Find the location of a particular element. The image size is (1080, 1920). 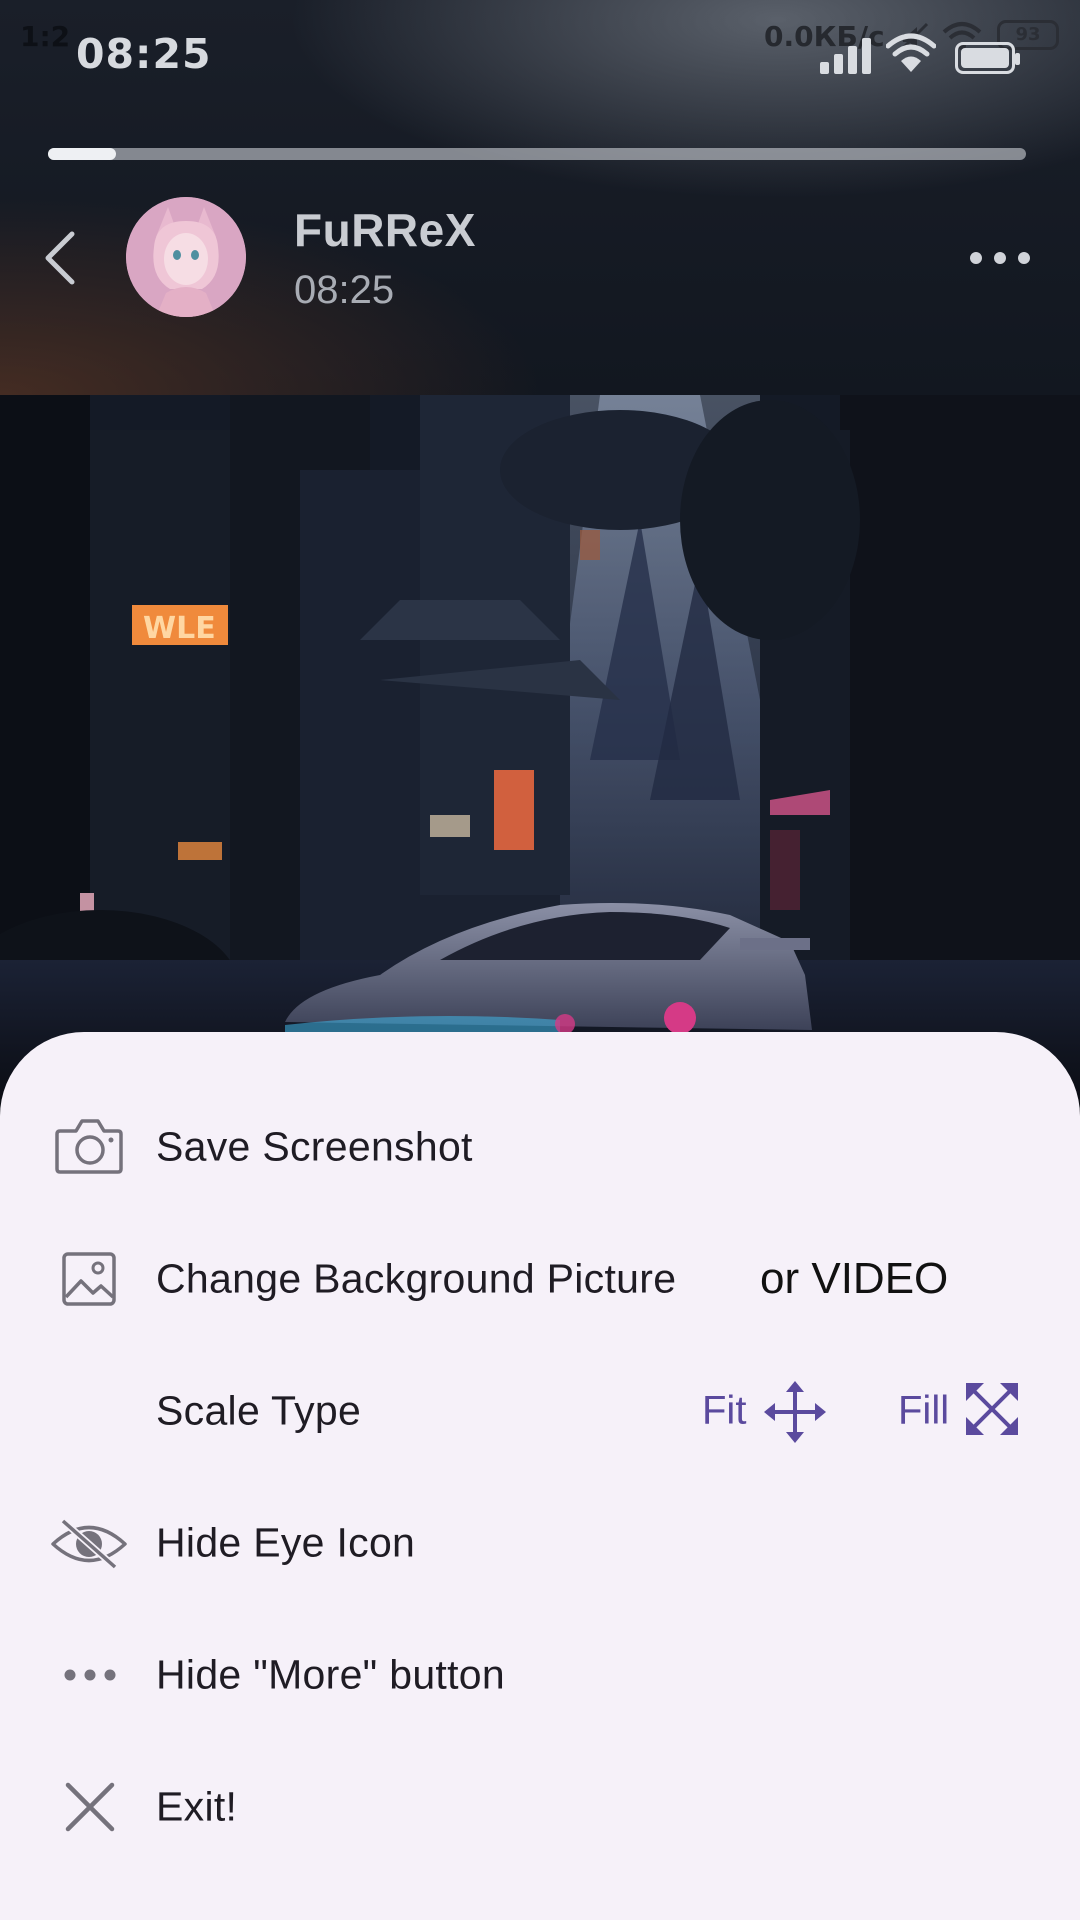

expand-arrows-icon is located at coordinates (992, 1409).